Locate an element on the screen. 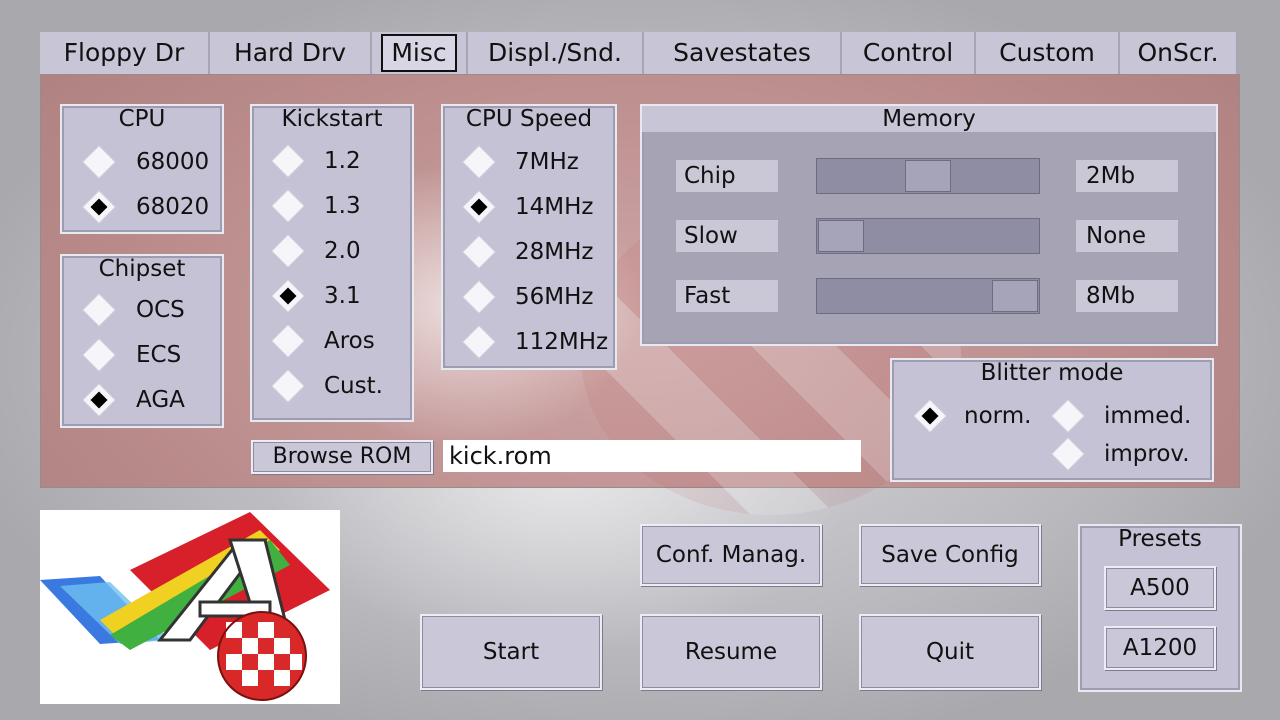 This screenshot has height=720, width=1280. tab-savestates-label: Savestates is located at coordinates (742, 52).